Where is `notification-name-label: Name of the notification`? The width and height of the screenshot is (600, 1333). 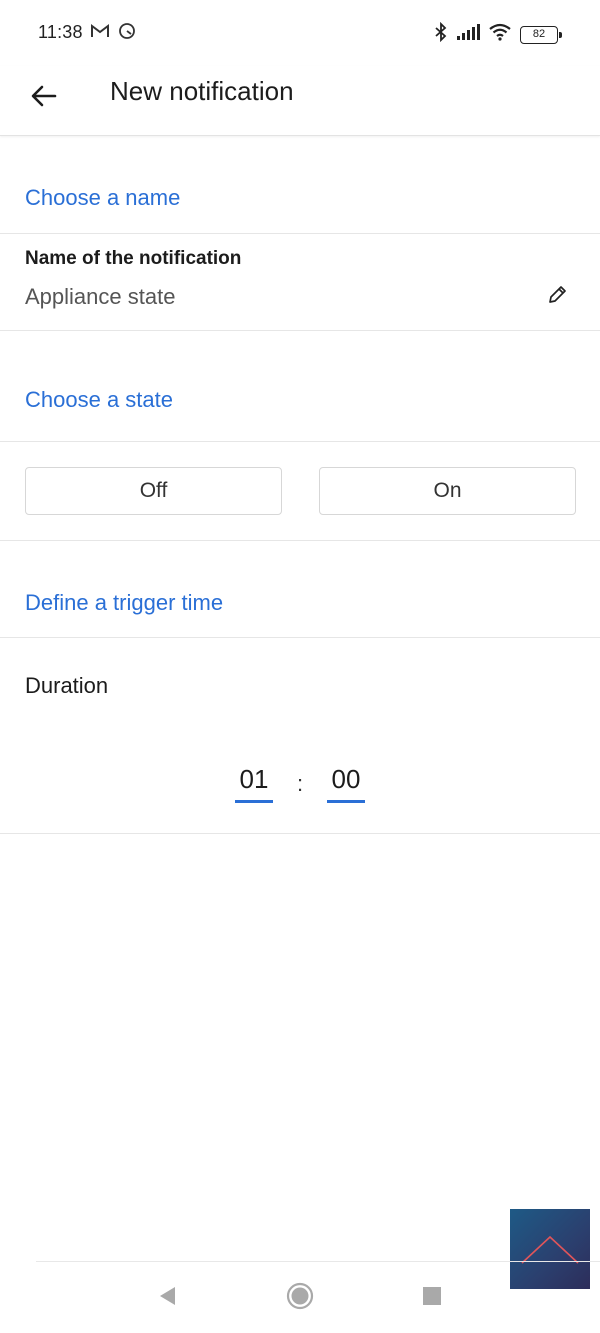
notification-name-label: Name of the notification is located at coordinates (133, 258).